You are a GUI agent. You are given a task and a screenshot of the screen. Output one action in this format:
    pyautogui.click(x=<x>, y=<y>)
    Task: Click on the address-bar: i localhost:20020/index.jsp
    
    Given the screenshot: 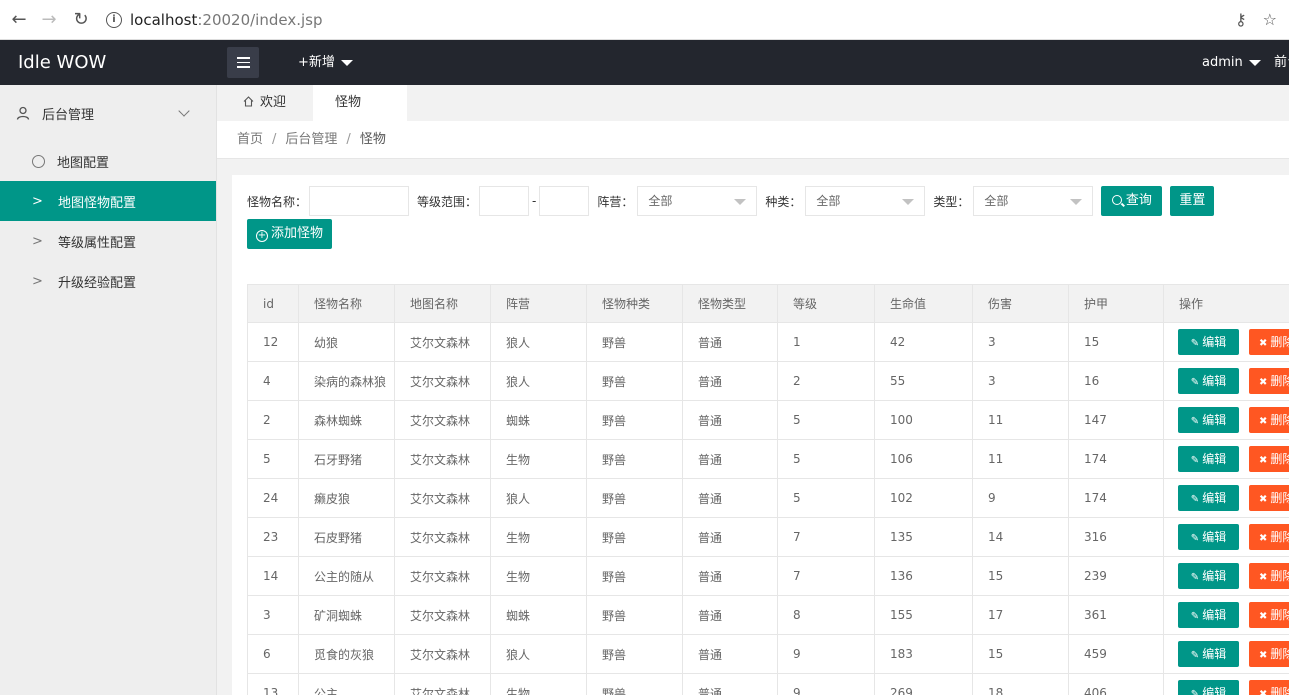 What is the action you would take?
    pyautogui.click(x=670, y=20)
    